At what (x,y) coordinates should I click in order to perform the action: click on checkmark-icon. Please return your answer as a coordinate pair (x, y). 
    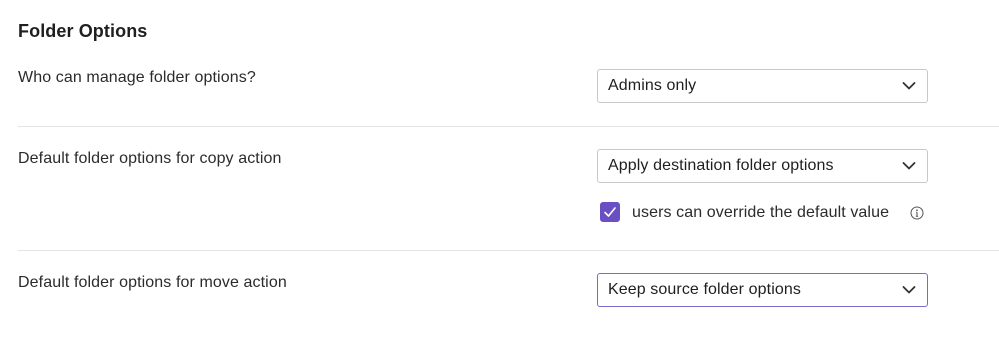
    Looking at the image, I should click on (610, 212).